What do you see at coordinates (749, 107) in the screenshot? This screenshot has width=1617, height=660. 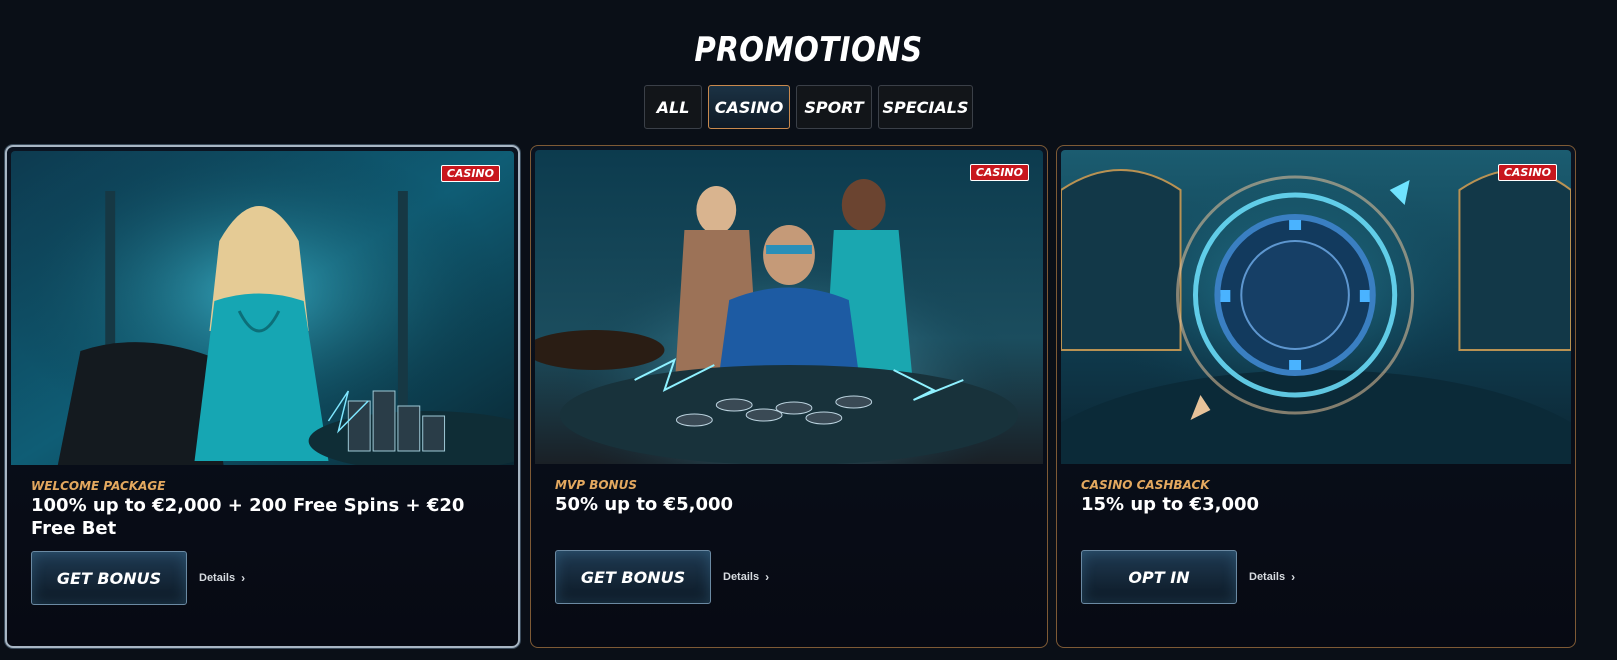 I see `tab-casino: CASINO` at bounding box center [749, 107].